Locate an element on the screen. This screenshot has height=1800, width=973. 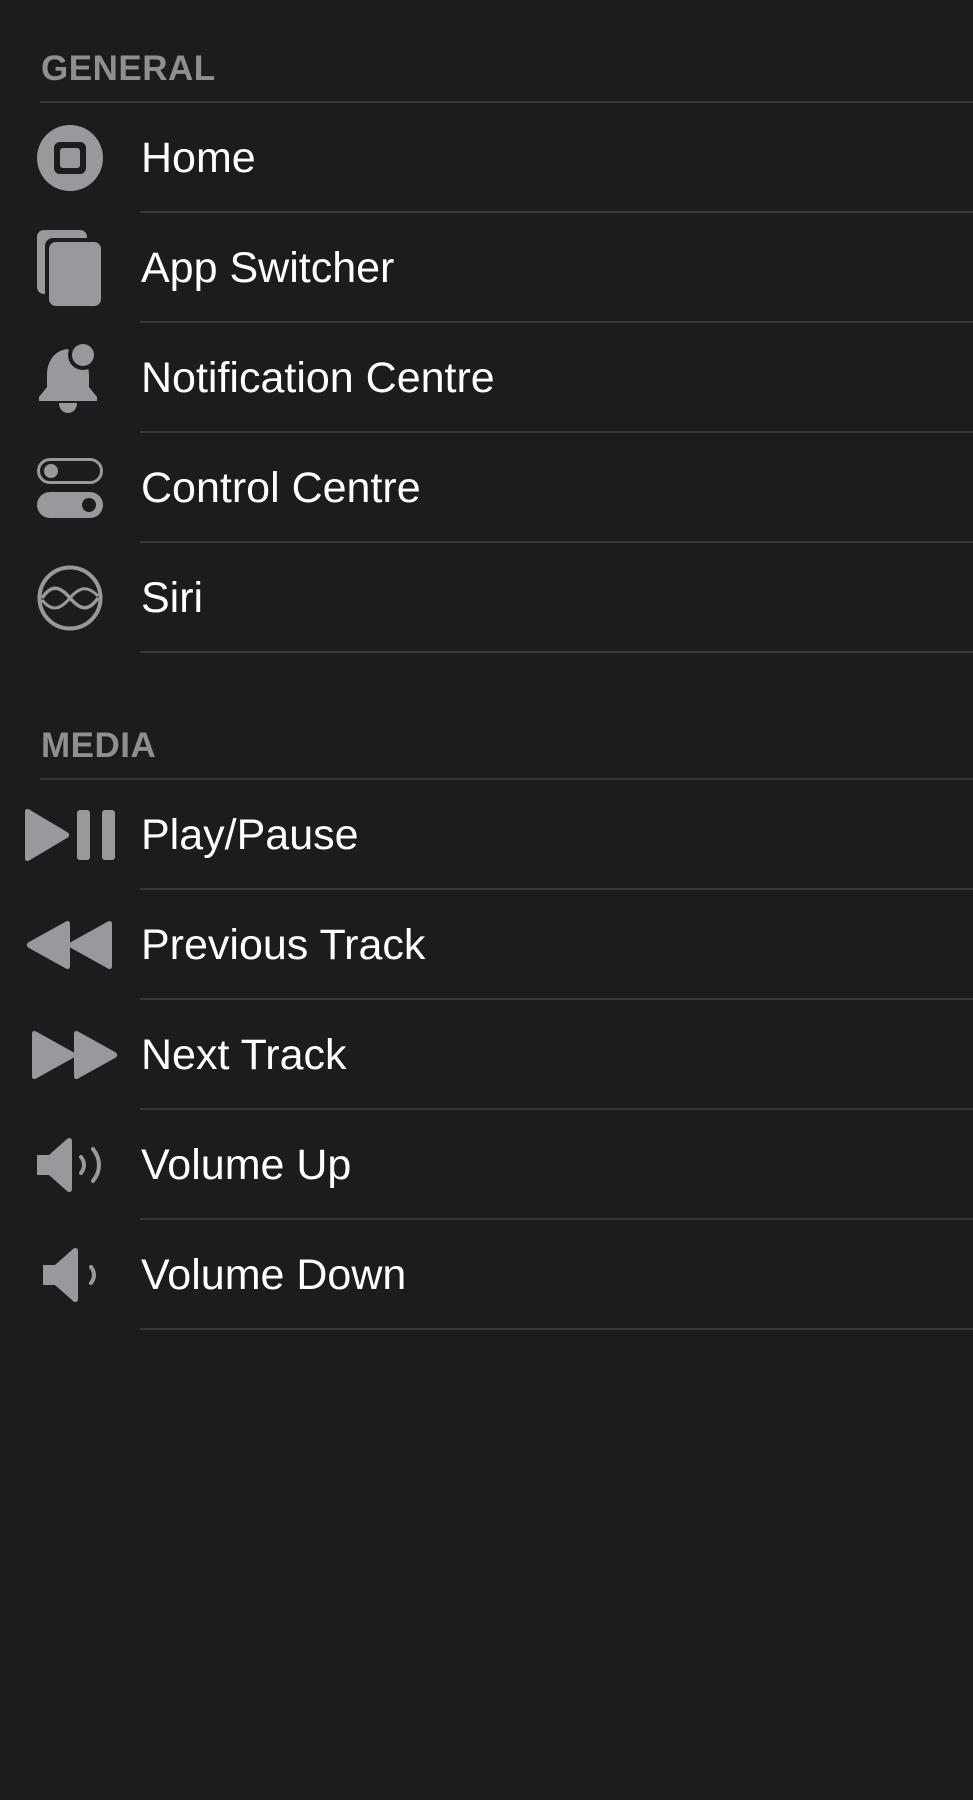
home-button-icon is located at coordinates (70, 158).